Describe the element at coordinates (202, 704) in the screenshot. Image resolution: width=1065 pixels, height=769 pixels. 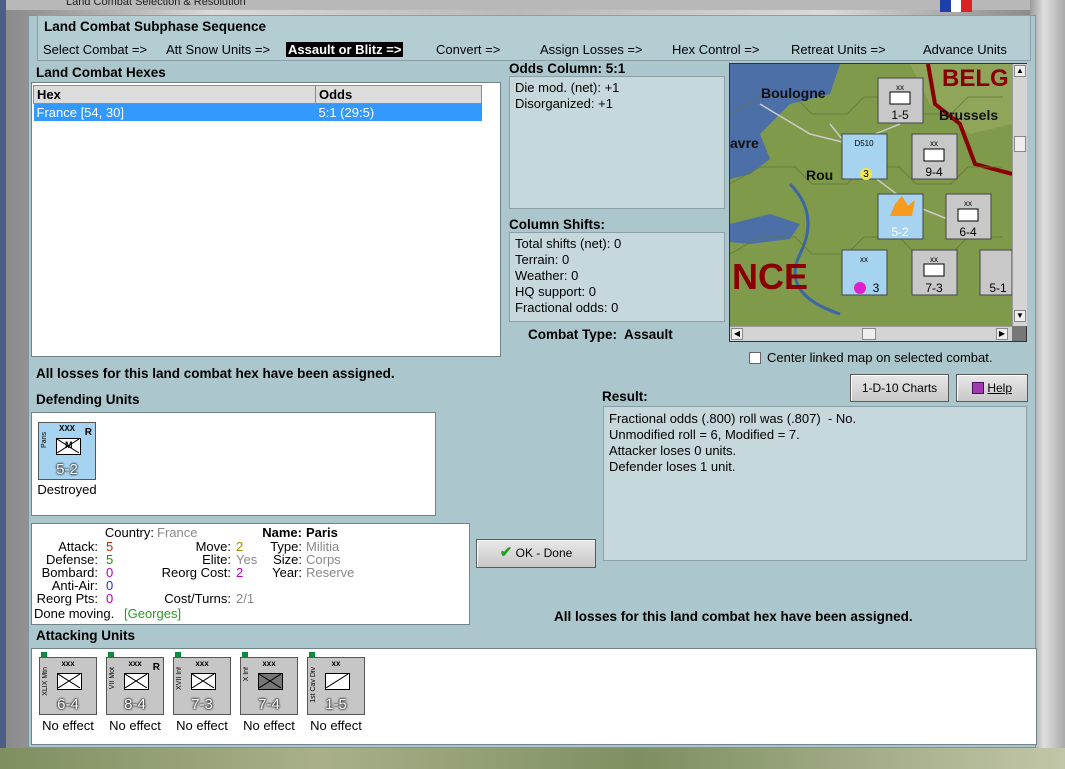
I see `unit-strength: 7-3` at that location.